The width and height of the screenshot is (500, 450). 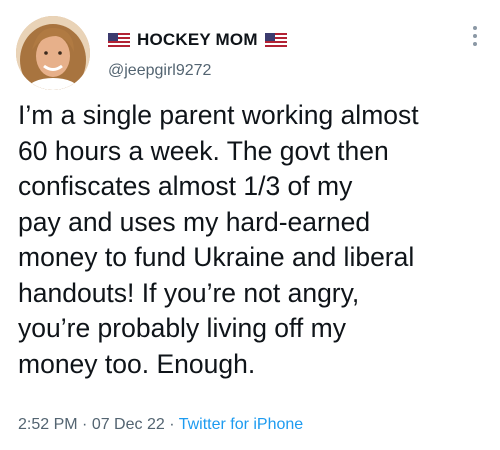 What do you see at coordinates (185, 186) in the screenshot?
I see `tweet-line: confiscates almost 1/3 of my` at bounding box center [185, 186].